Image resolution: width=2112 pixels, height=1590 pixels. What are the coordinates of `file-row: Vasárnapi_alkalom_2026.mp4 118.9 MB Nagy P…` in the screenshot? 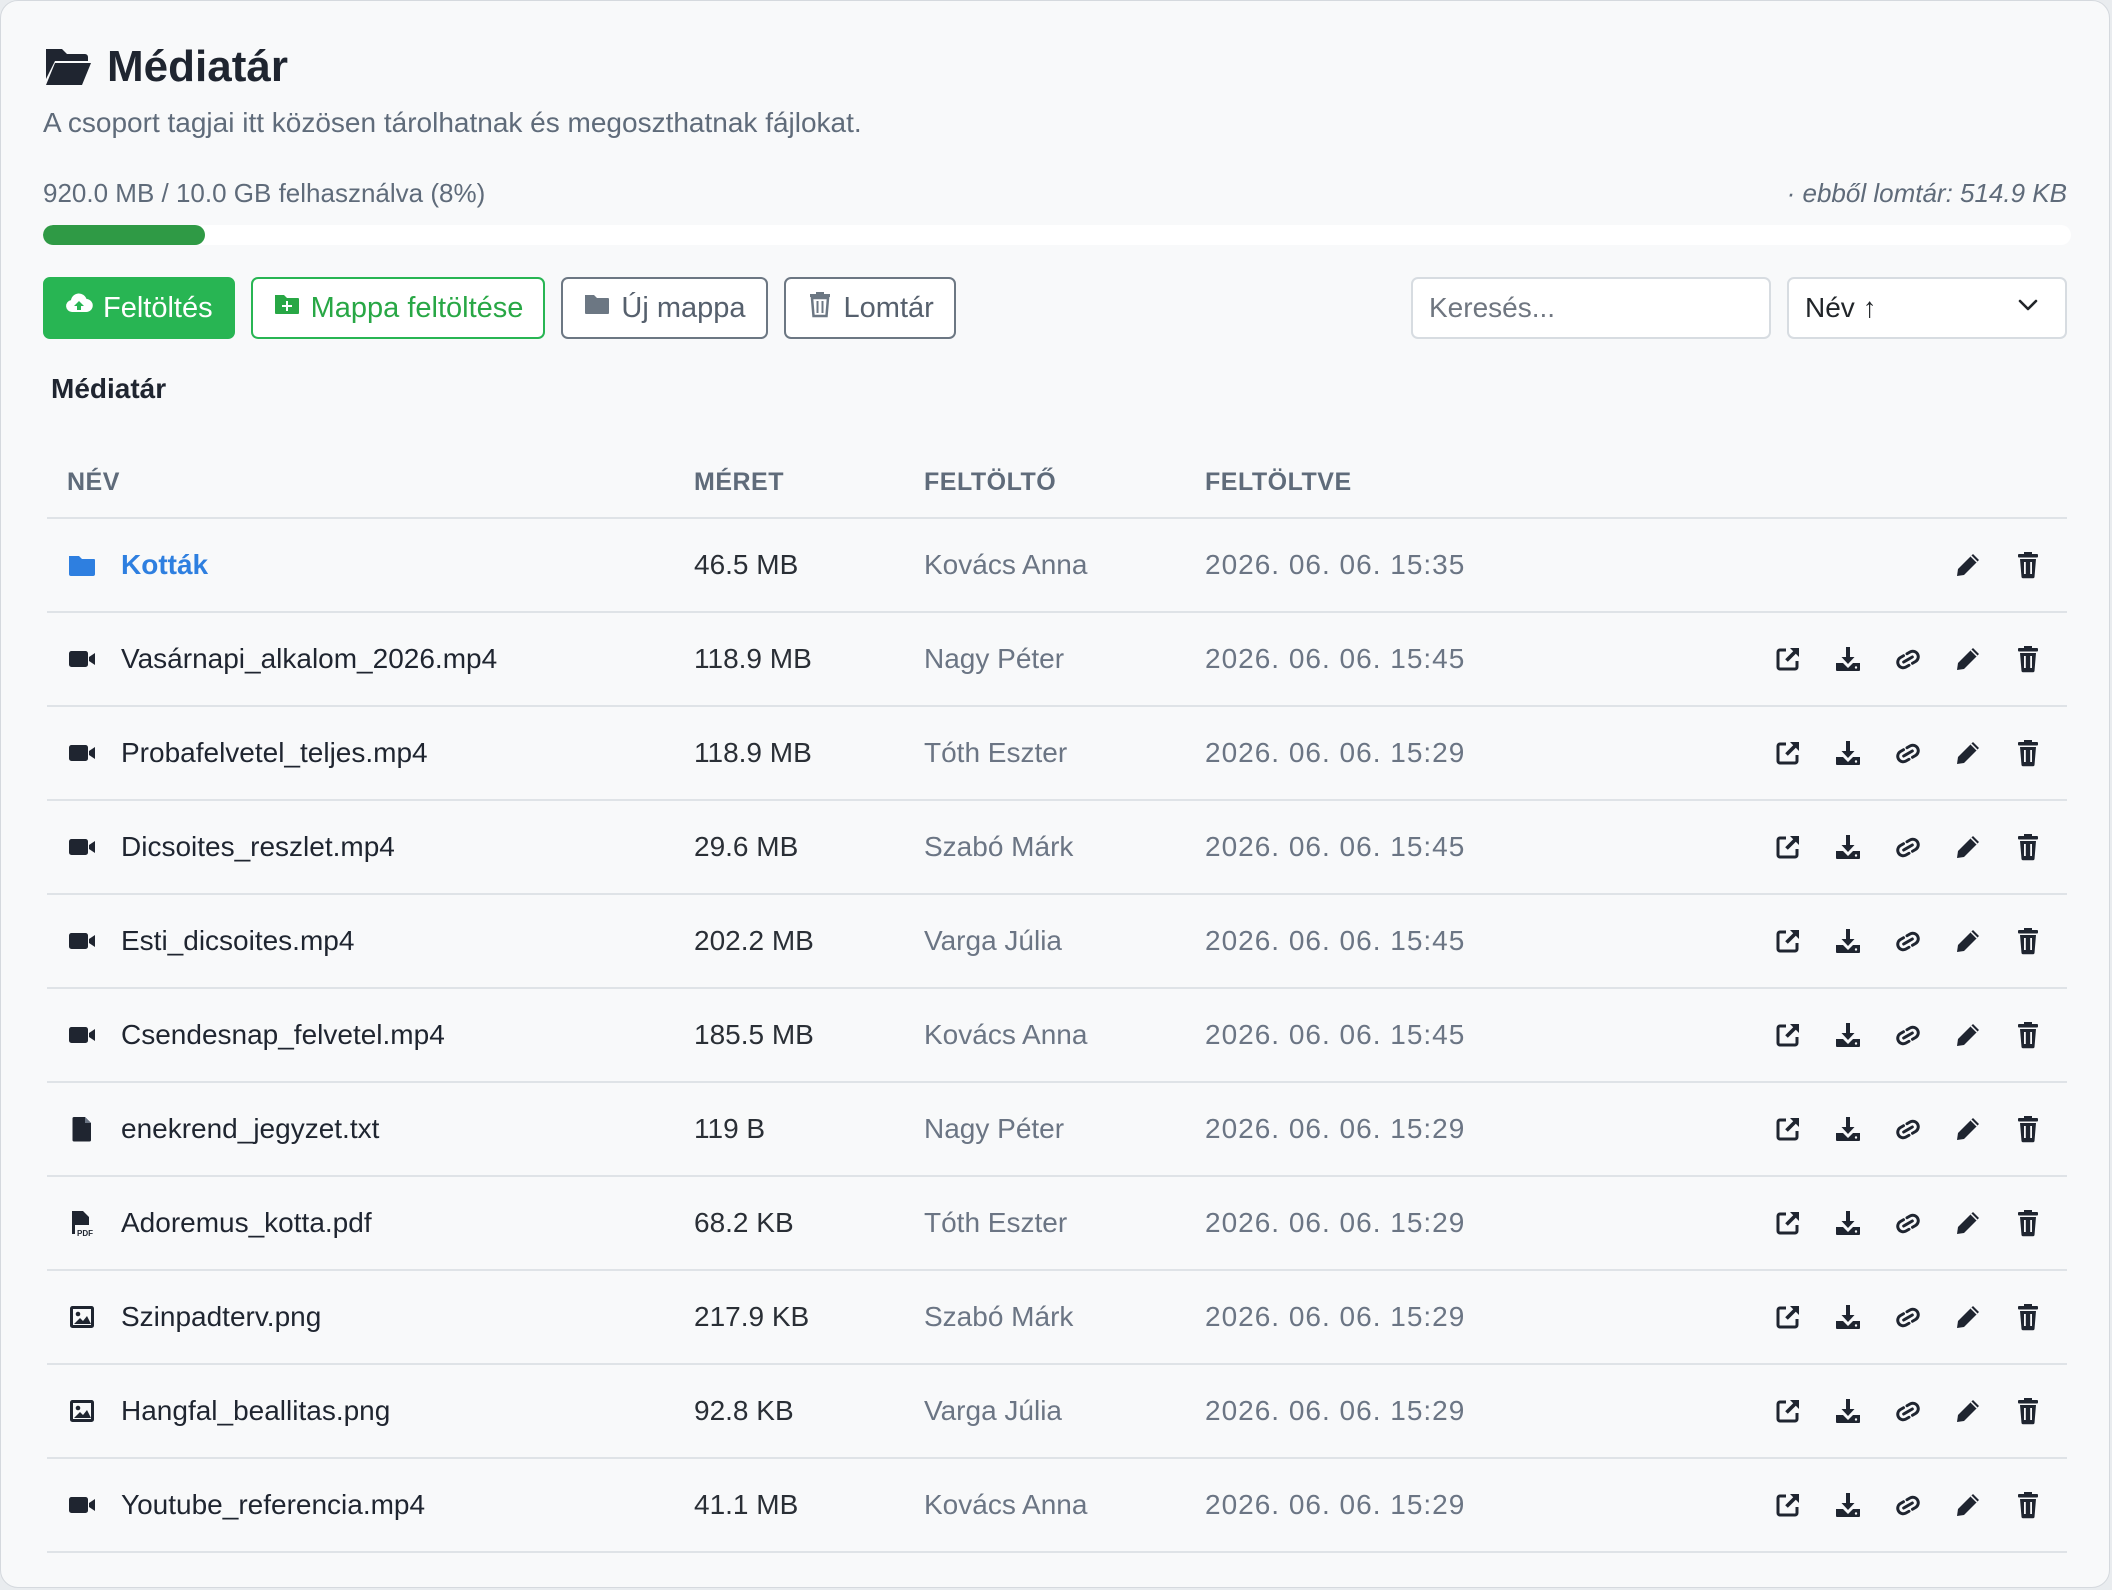 It's located at (1057, 659).